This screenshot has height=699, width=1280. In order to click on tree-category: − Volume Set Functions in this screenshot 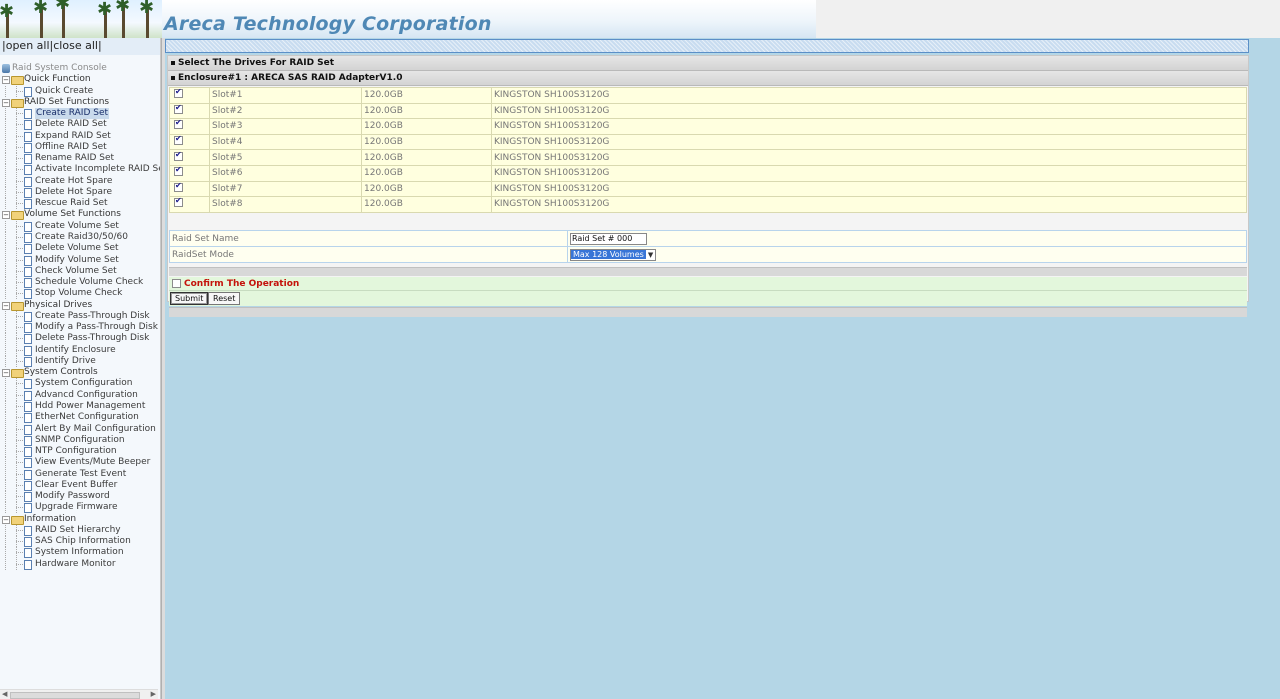, I will do `click(78, 215)`.